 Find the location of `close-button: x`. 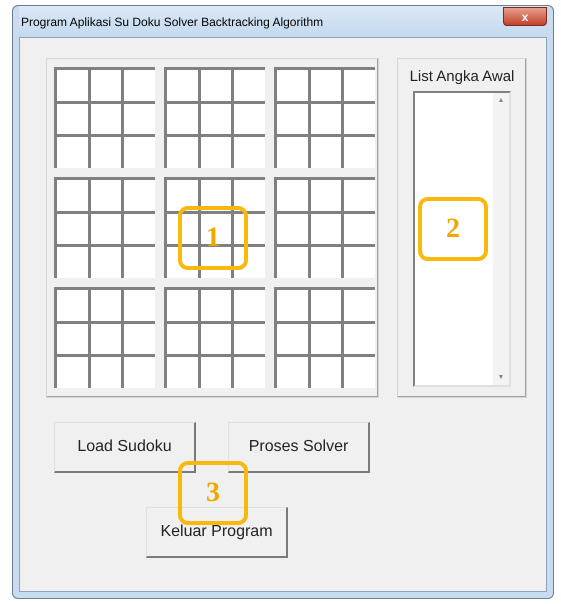

close-button: x is located at coordinates (525, 16).